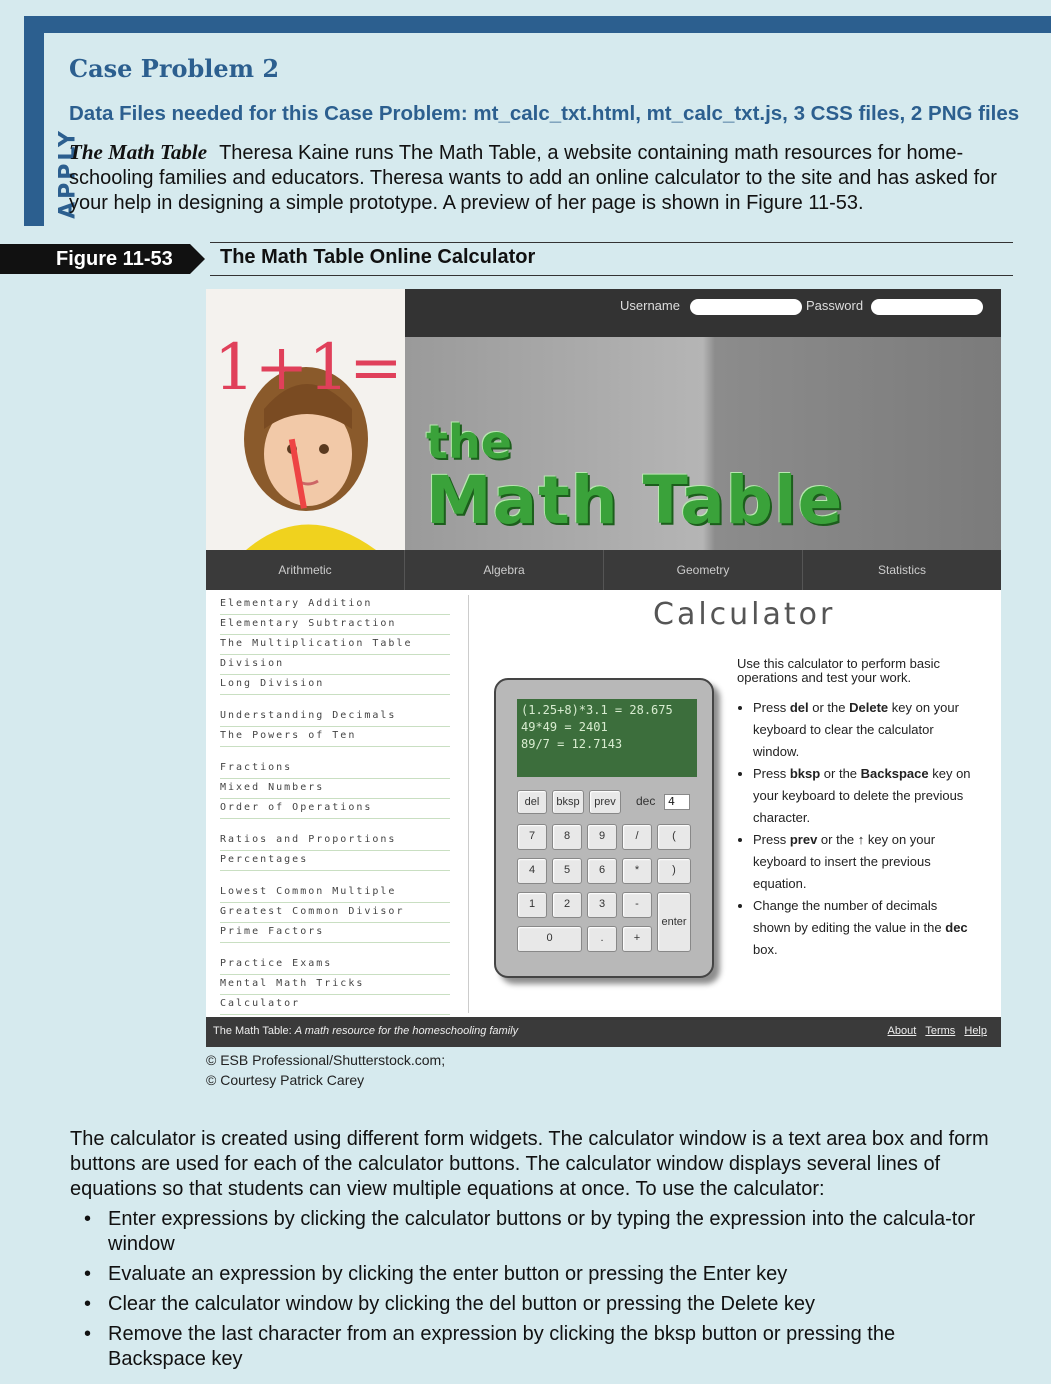 Image resolution: width=1051 pixels, height=1384 pixels. Describe the element at coordinates (532, 837) in the screenshot. I see `key-7: 7` at that location.